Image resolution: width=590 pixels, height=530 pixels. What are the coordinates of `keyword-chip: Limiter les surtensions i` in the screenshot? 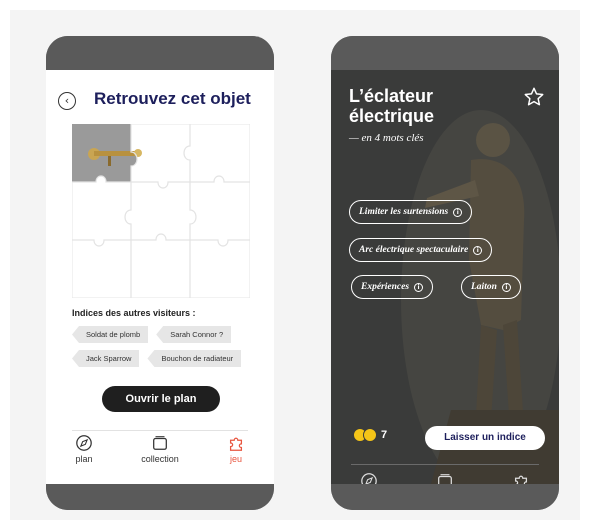 It's located at (411, 212).